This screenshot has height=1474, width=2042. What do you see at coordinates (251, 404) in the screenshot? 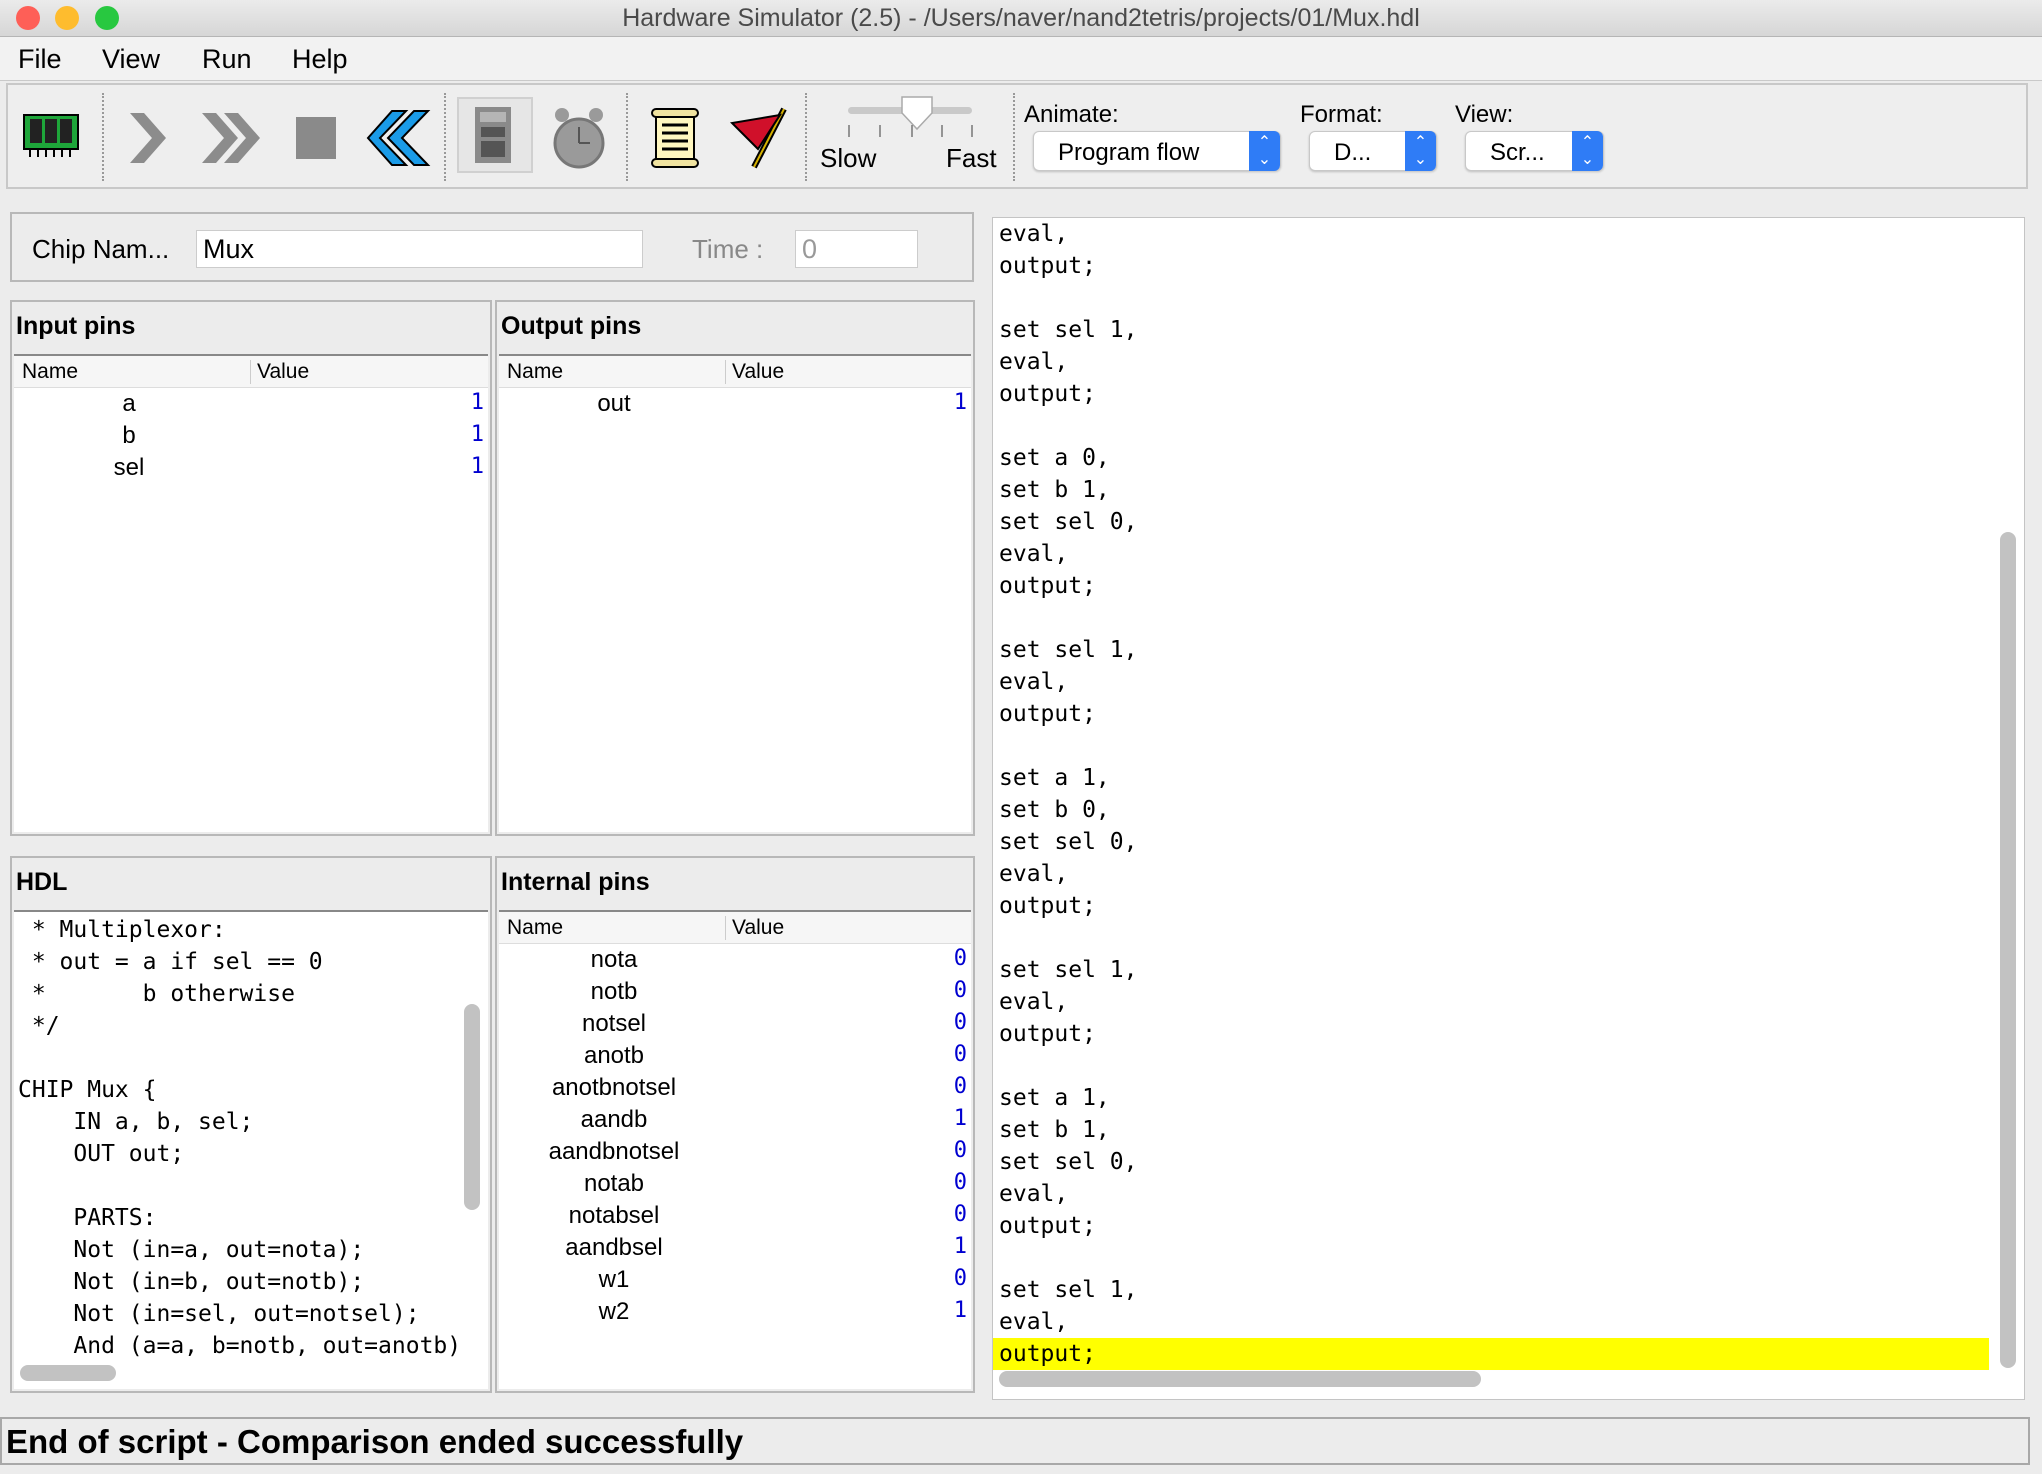
I see `table-row: a1` at bounding box center [251, 404].